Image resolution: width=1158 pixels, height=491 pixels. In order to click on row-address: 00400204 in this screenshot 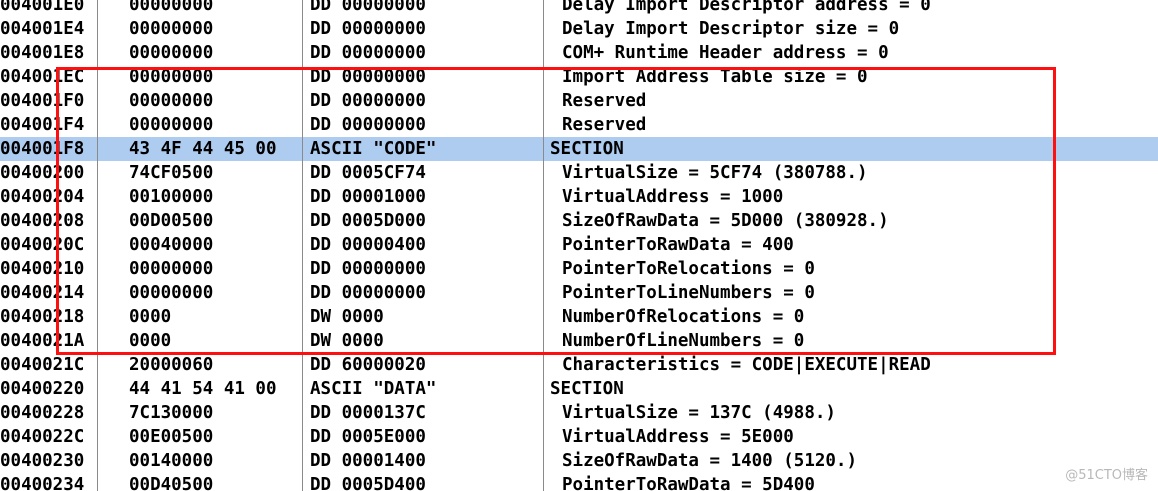, I will do `click(42, 197)`.